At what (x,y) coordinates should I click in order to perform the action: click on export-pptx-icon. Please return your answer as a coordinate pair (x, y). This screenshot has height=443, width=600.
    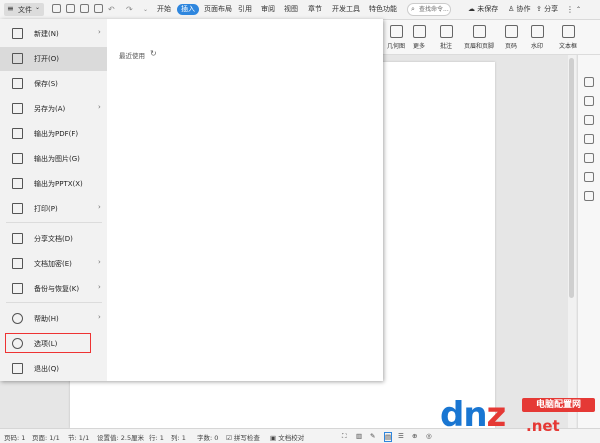
    Looking at the image, I should click on (17, 183).